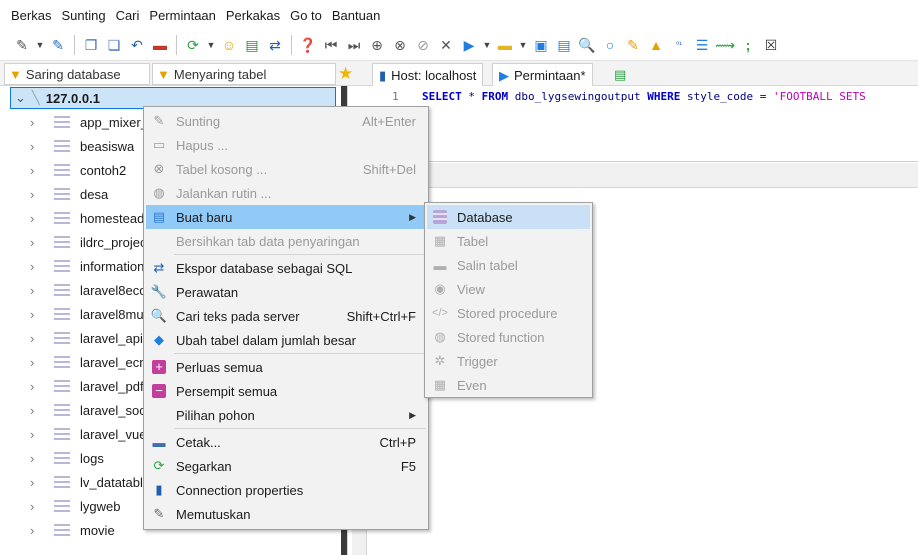  What do you see at coordinates (508, 337) in the screenshot?
I see `submenu-item-stored-function: ◍ Stored function` at bounding box center [508, 337].